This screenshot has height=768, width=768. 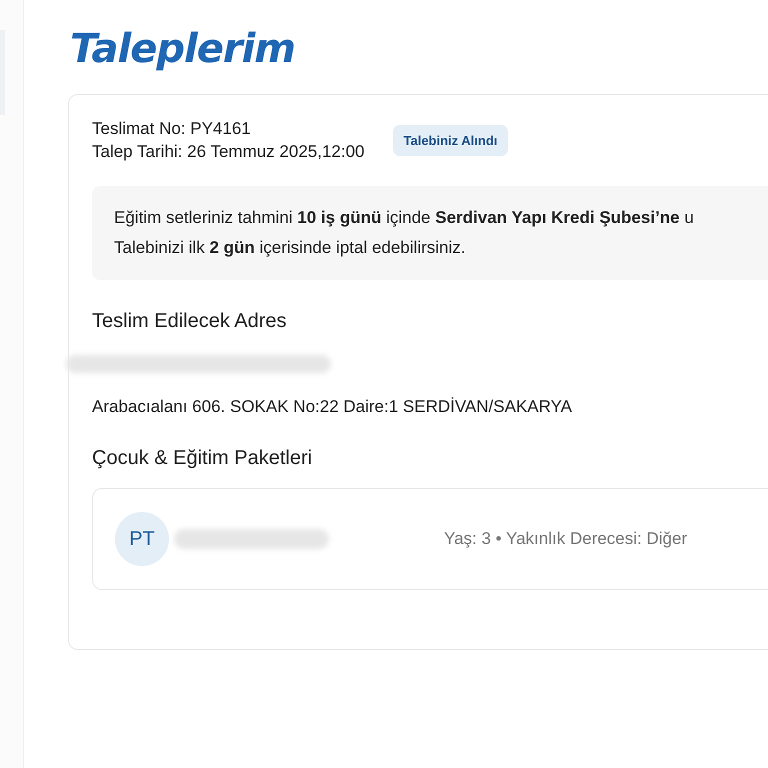 I want to click on child-details: Yaş: 3 • Yakınlık Derecesi: Diğer, so click(x=566, y=539).